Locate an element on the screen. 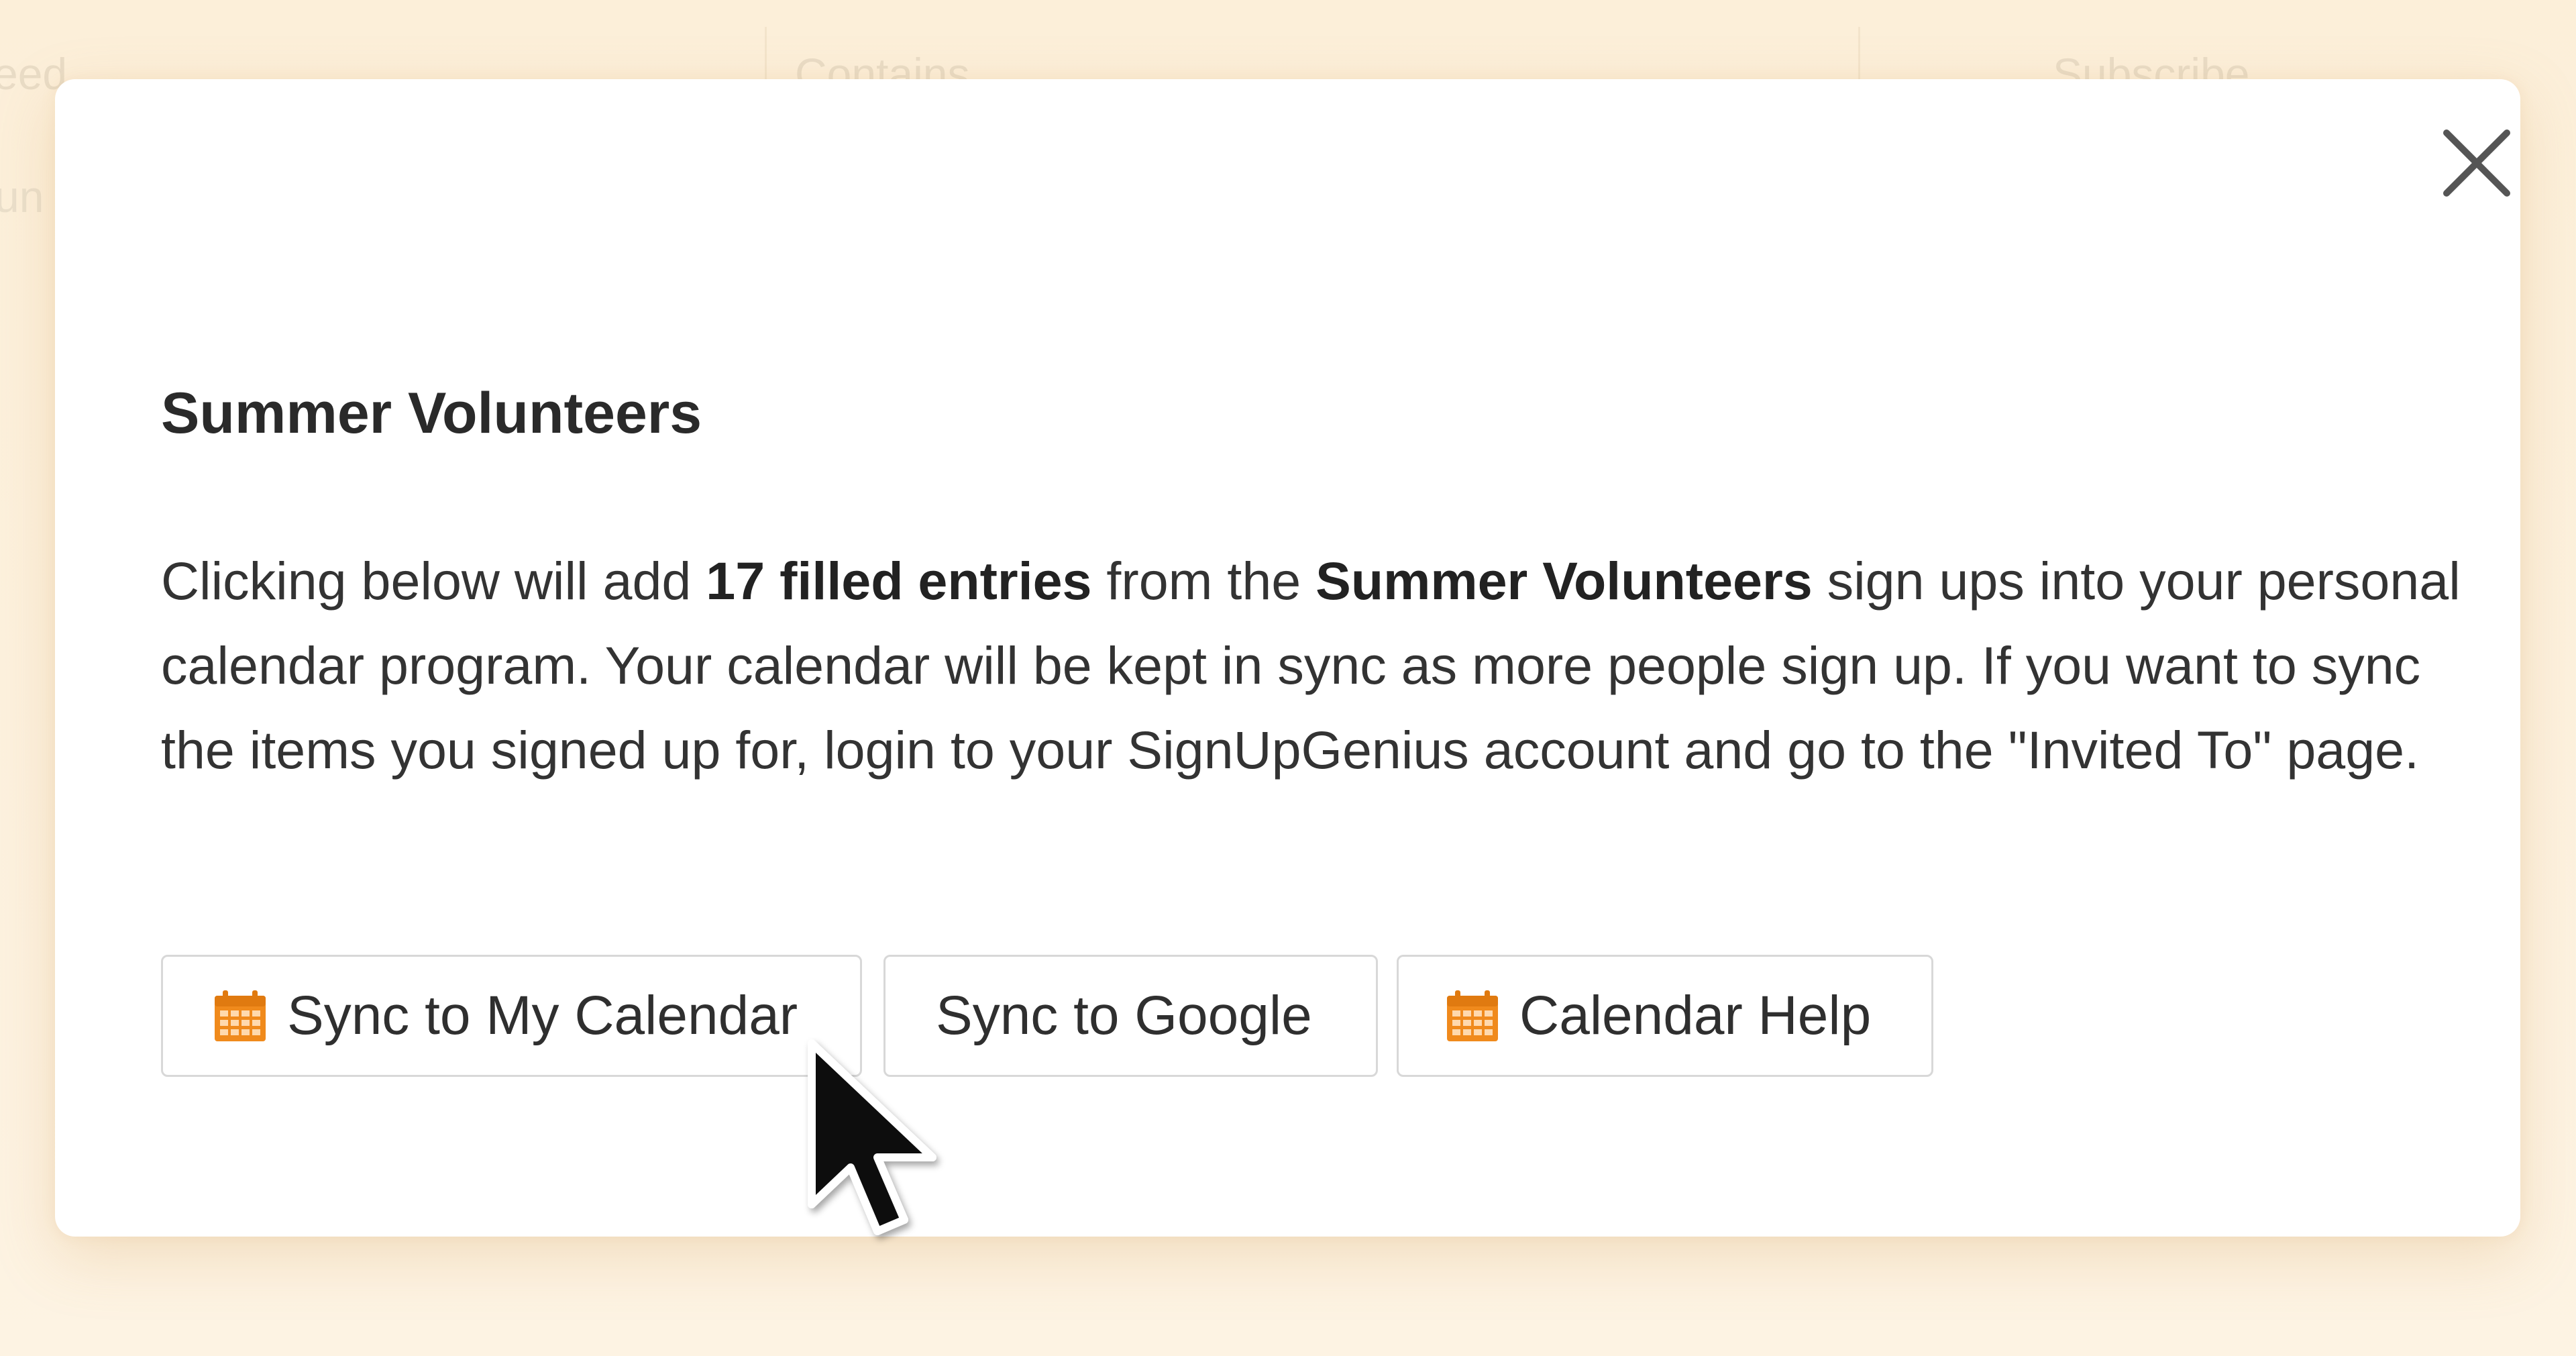  calendar-help-label: Calendar Help is located at coordinates (1695, 1015).